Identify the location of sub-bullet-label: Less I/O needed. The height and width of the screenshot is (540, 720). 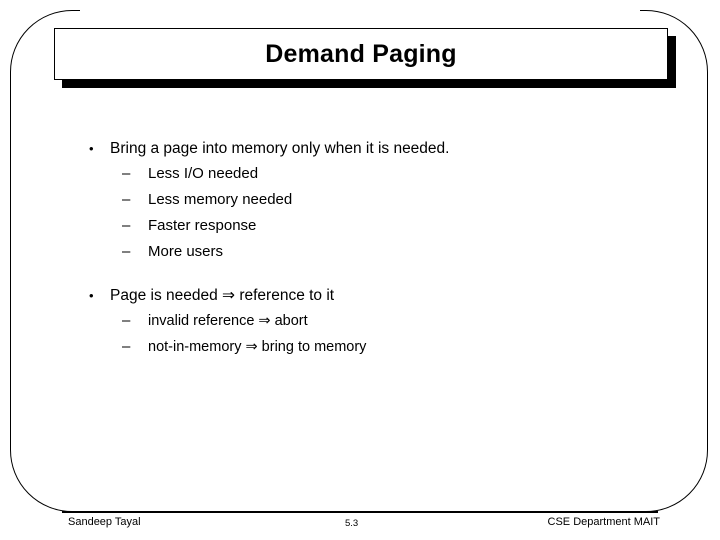
(203, 173).